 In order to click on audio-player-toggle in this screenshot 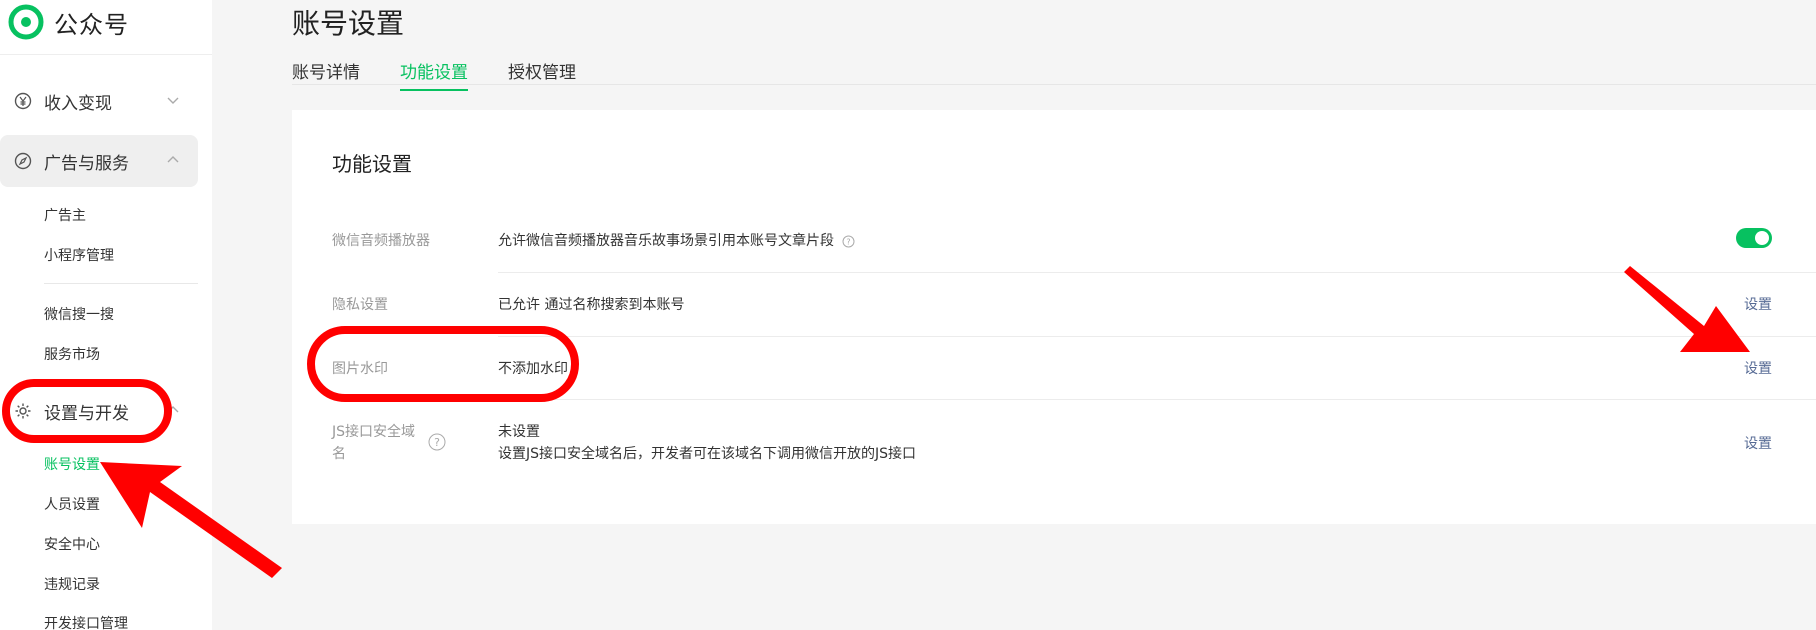, I will do `click(1754, 238)`.